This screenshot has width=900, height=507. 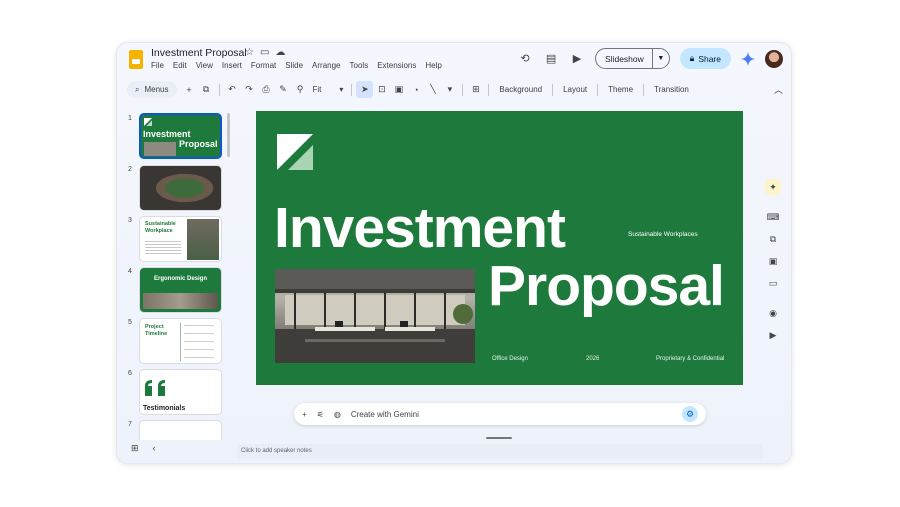 What do you see at coordinates (180, 290) in the screenshot?
I see `thumbnail-slide-4: Ergonomic Design` at bounding box center [180, 290].